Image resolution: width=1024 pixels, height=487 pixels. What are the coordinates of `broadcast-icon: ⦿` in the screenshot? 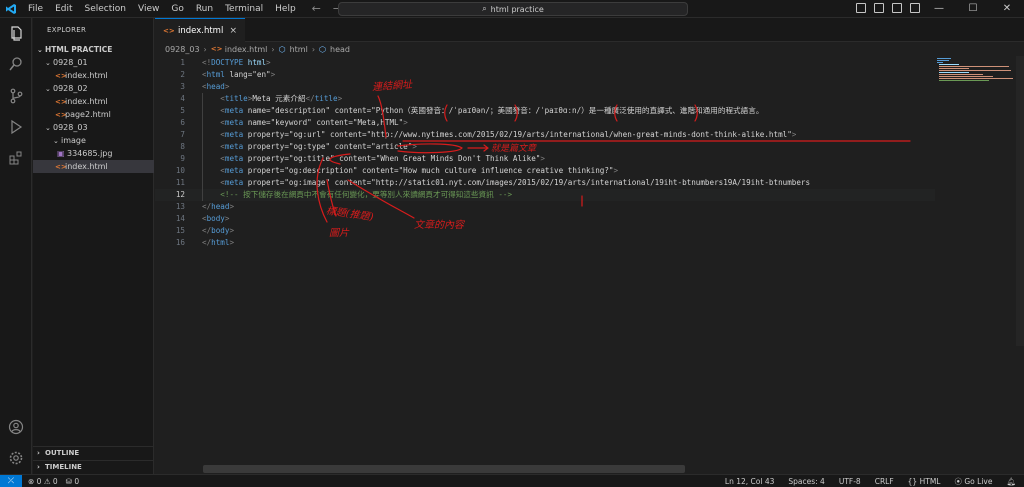 It's located at (958, 481).